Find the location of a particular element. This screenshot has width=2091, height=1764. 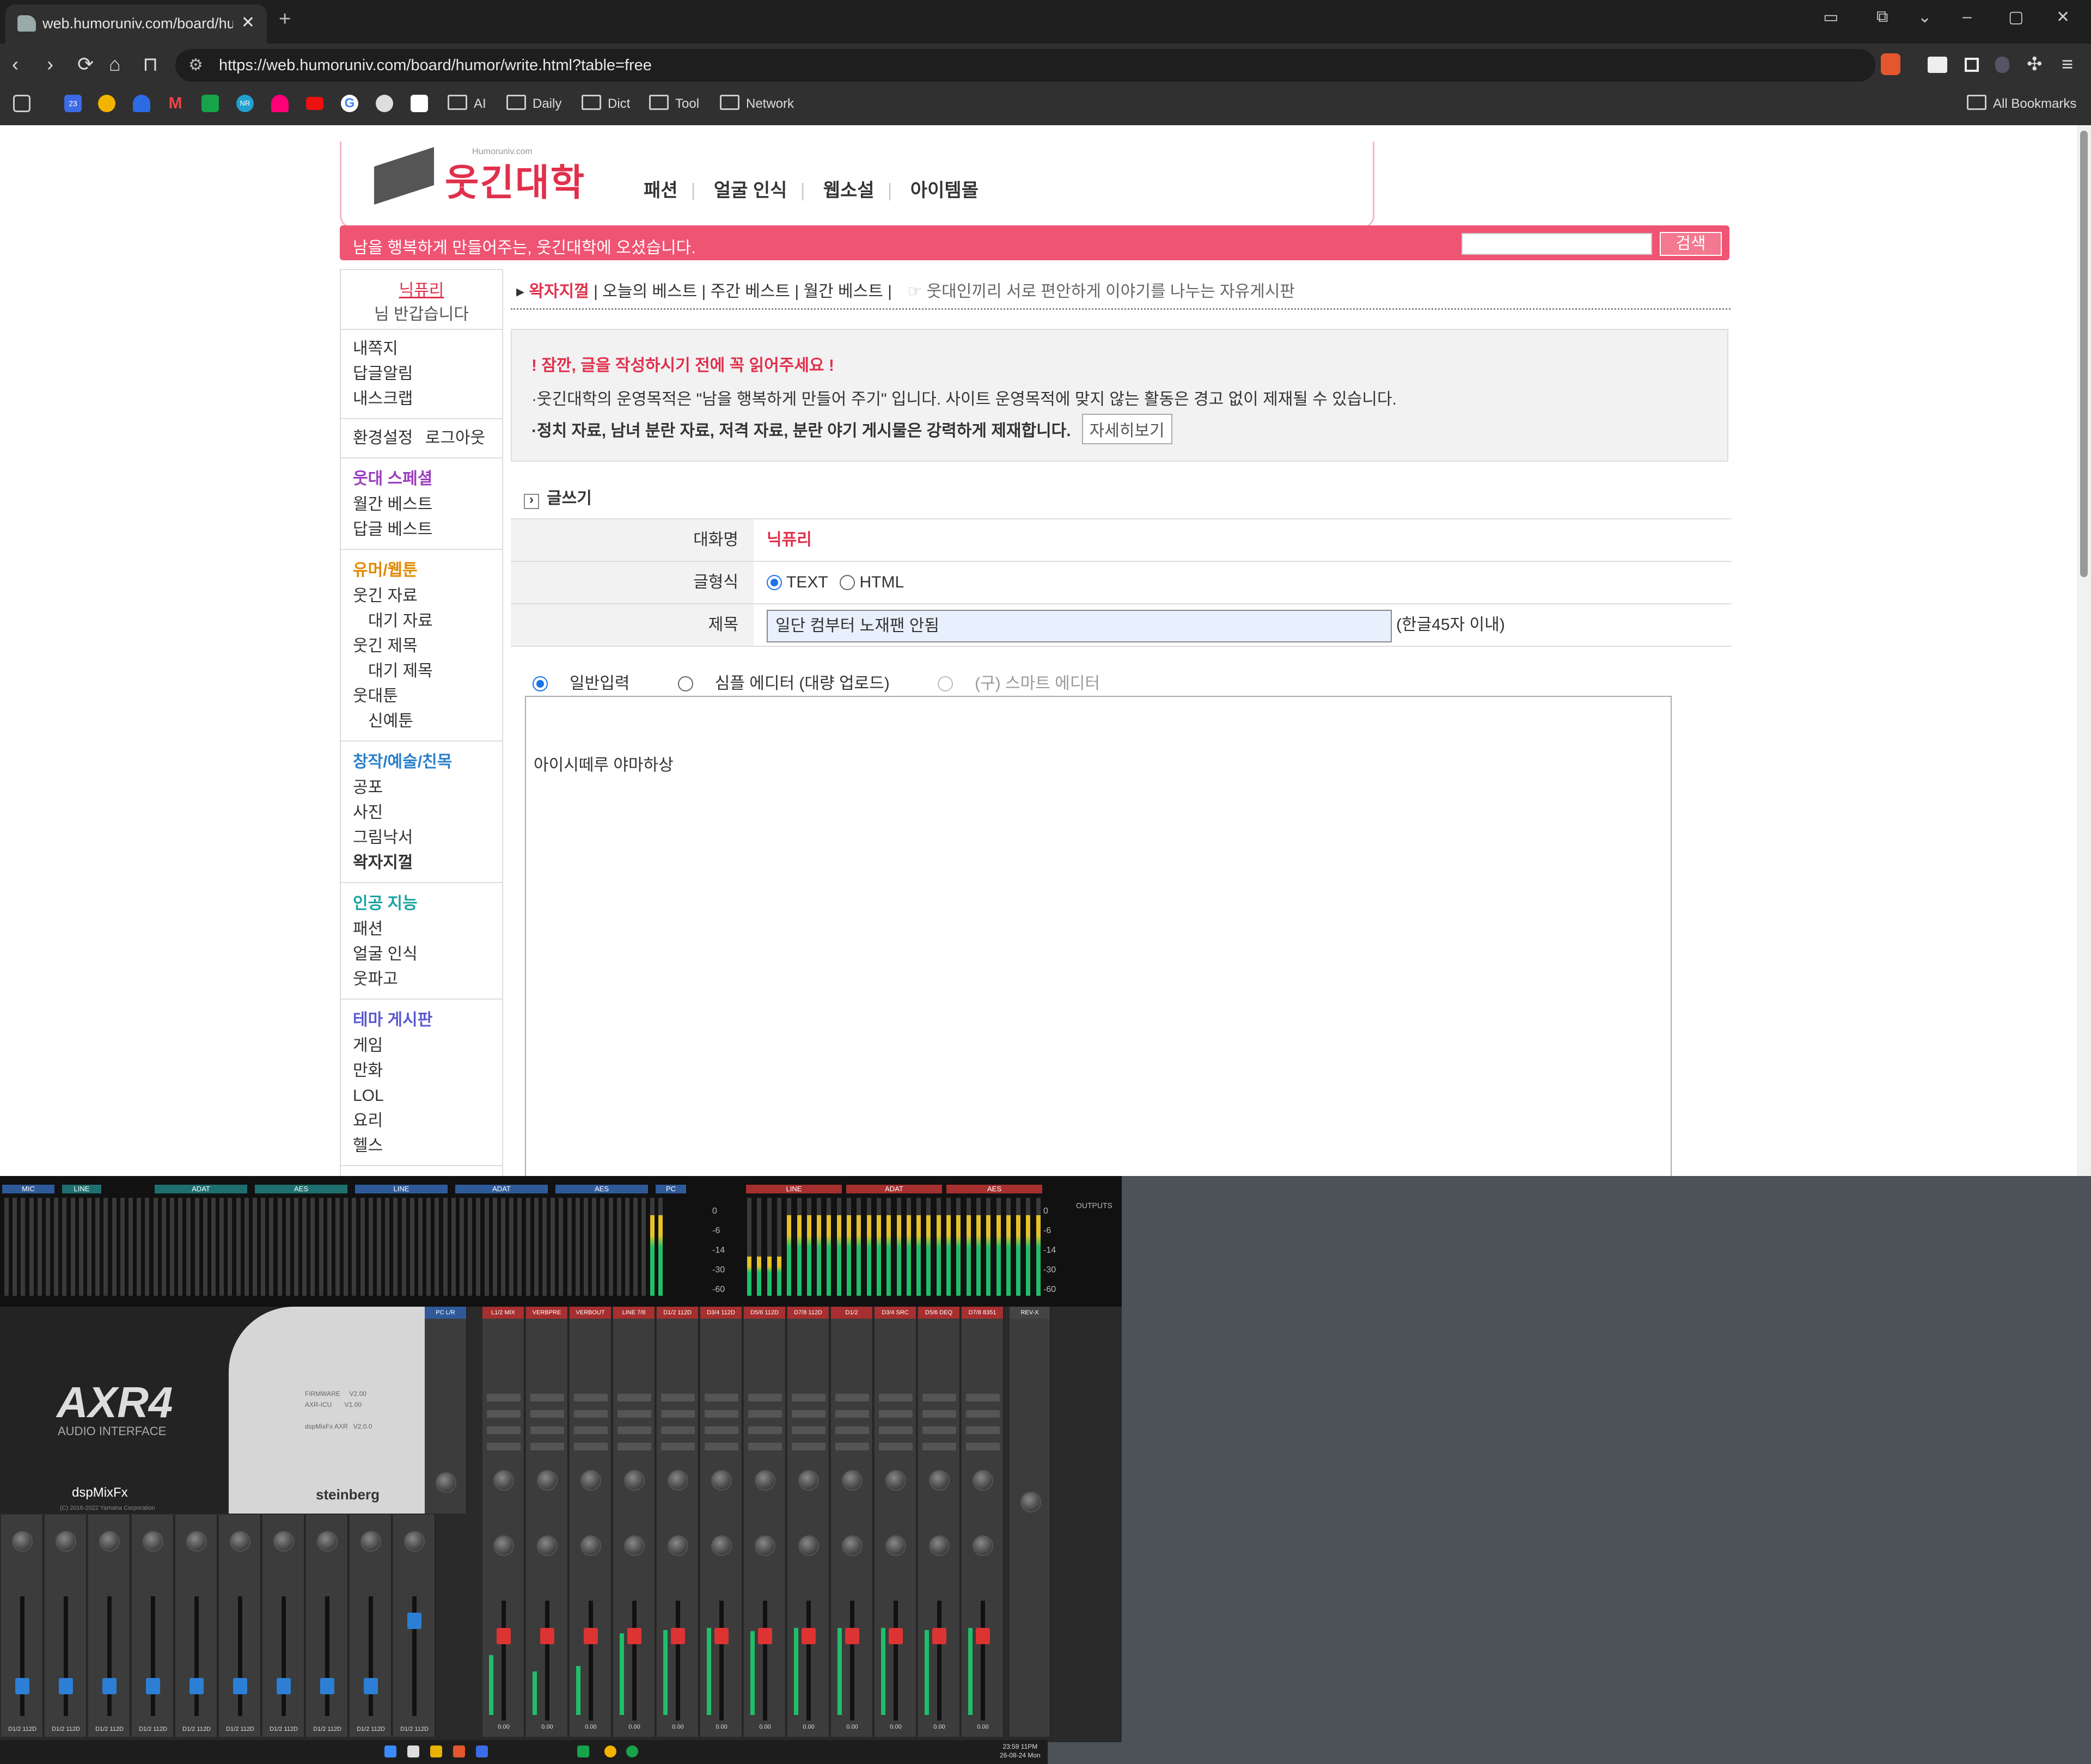

sidebar-item: 왁자지껄 is located at coordinates (421, 862).